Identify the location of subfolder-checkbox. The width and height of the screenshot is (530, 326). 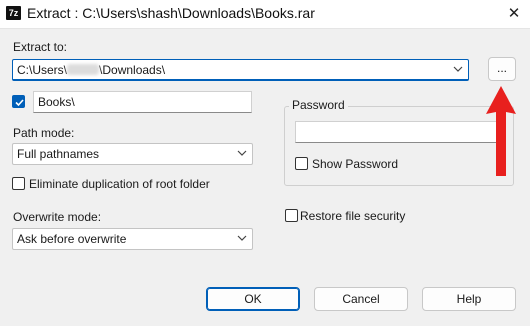
(18, 101).